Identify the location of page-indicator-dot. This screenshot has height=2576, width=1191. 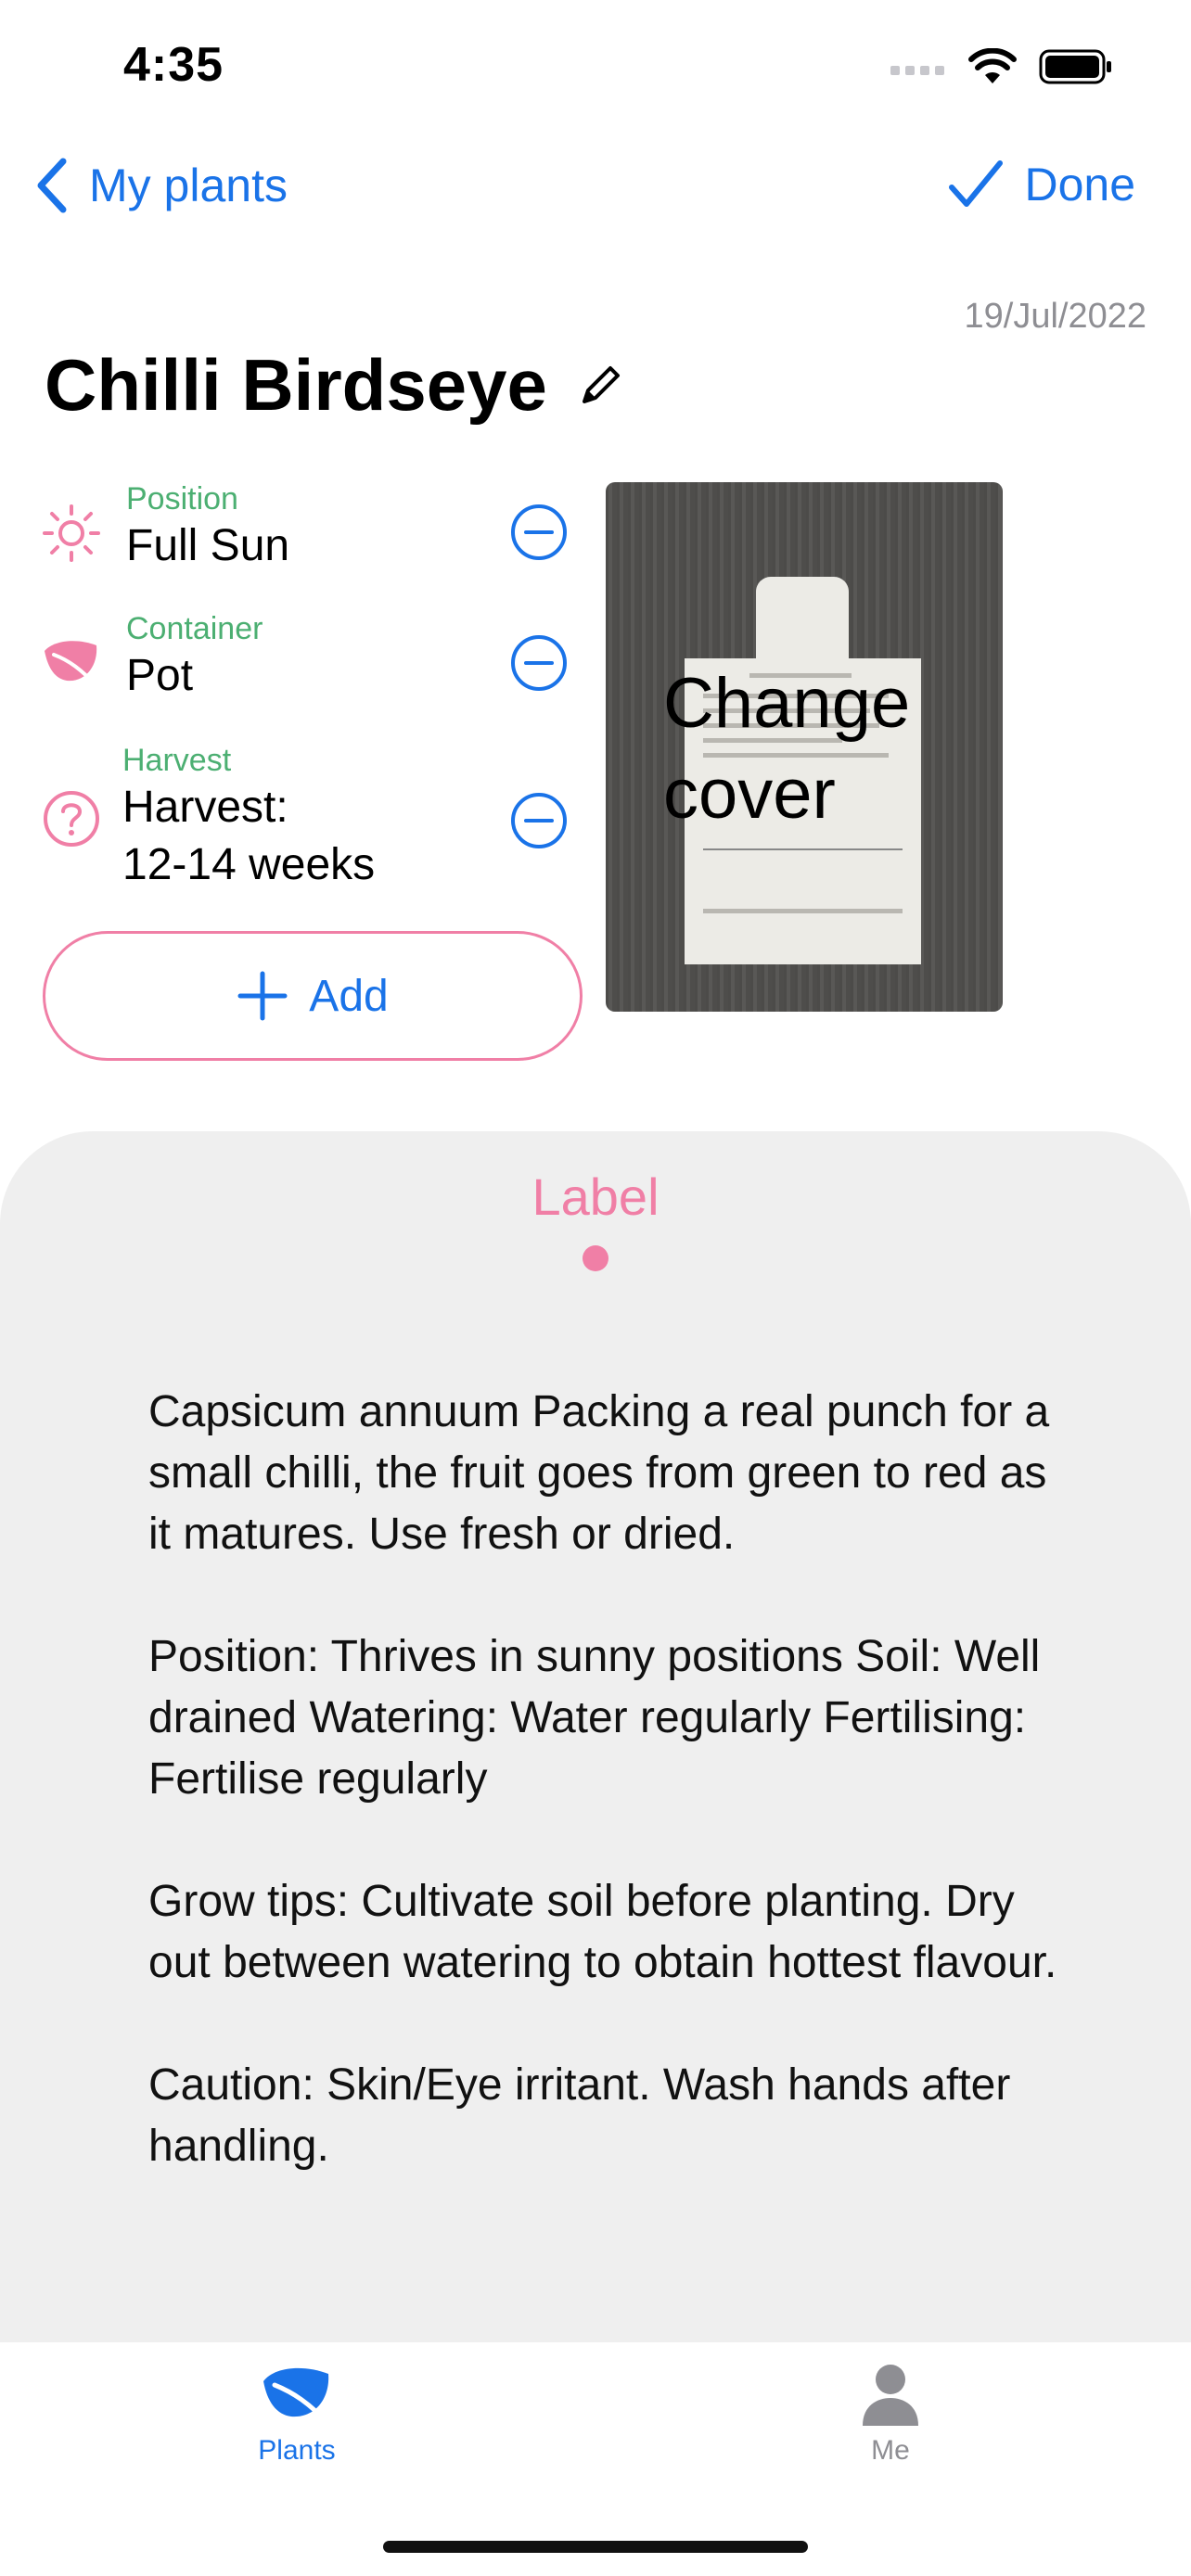
(595, 1258).